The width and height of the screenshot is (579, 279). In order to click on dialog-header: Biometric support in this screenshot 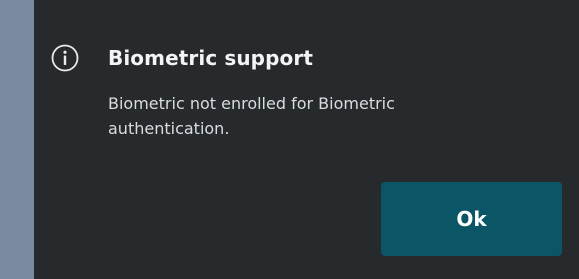, I will do `click(181, 58)`.